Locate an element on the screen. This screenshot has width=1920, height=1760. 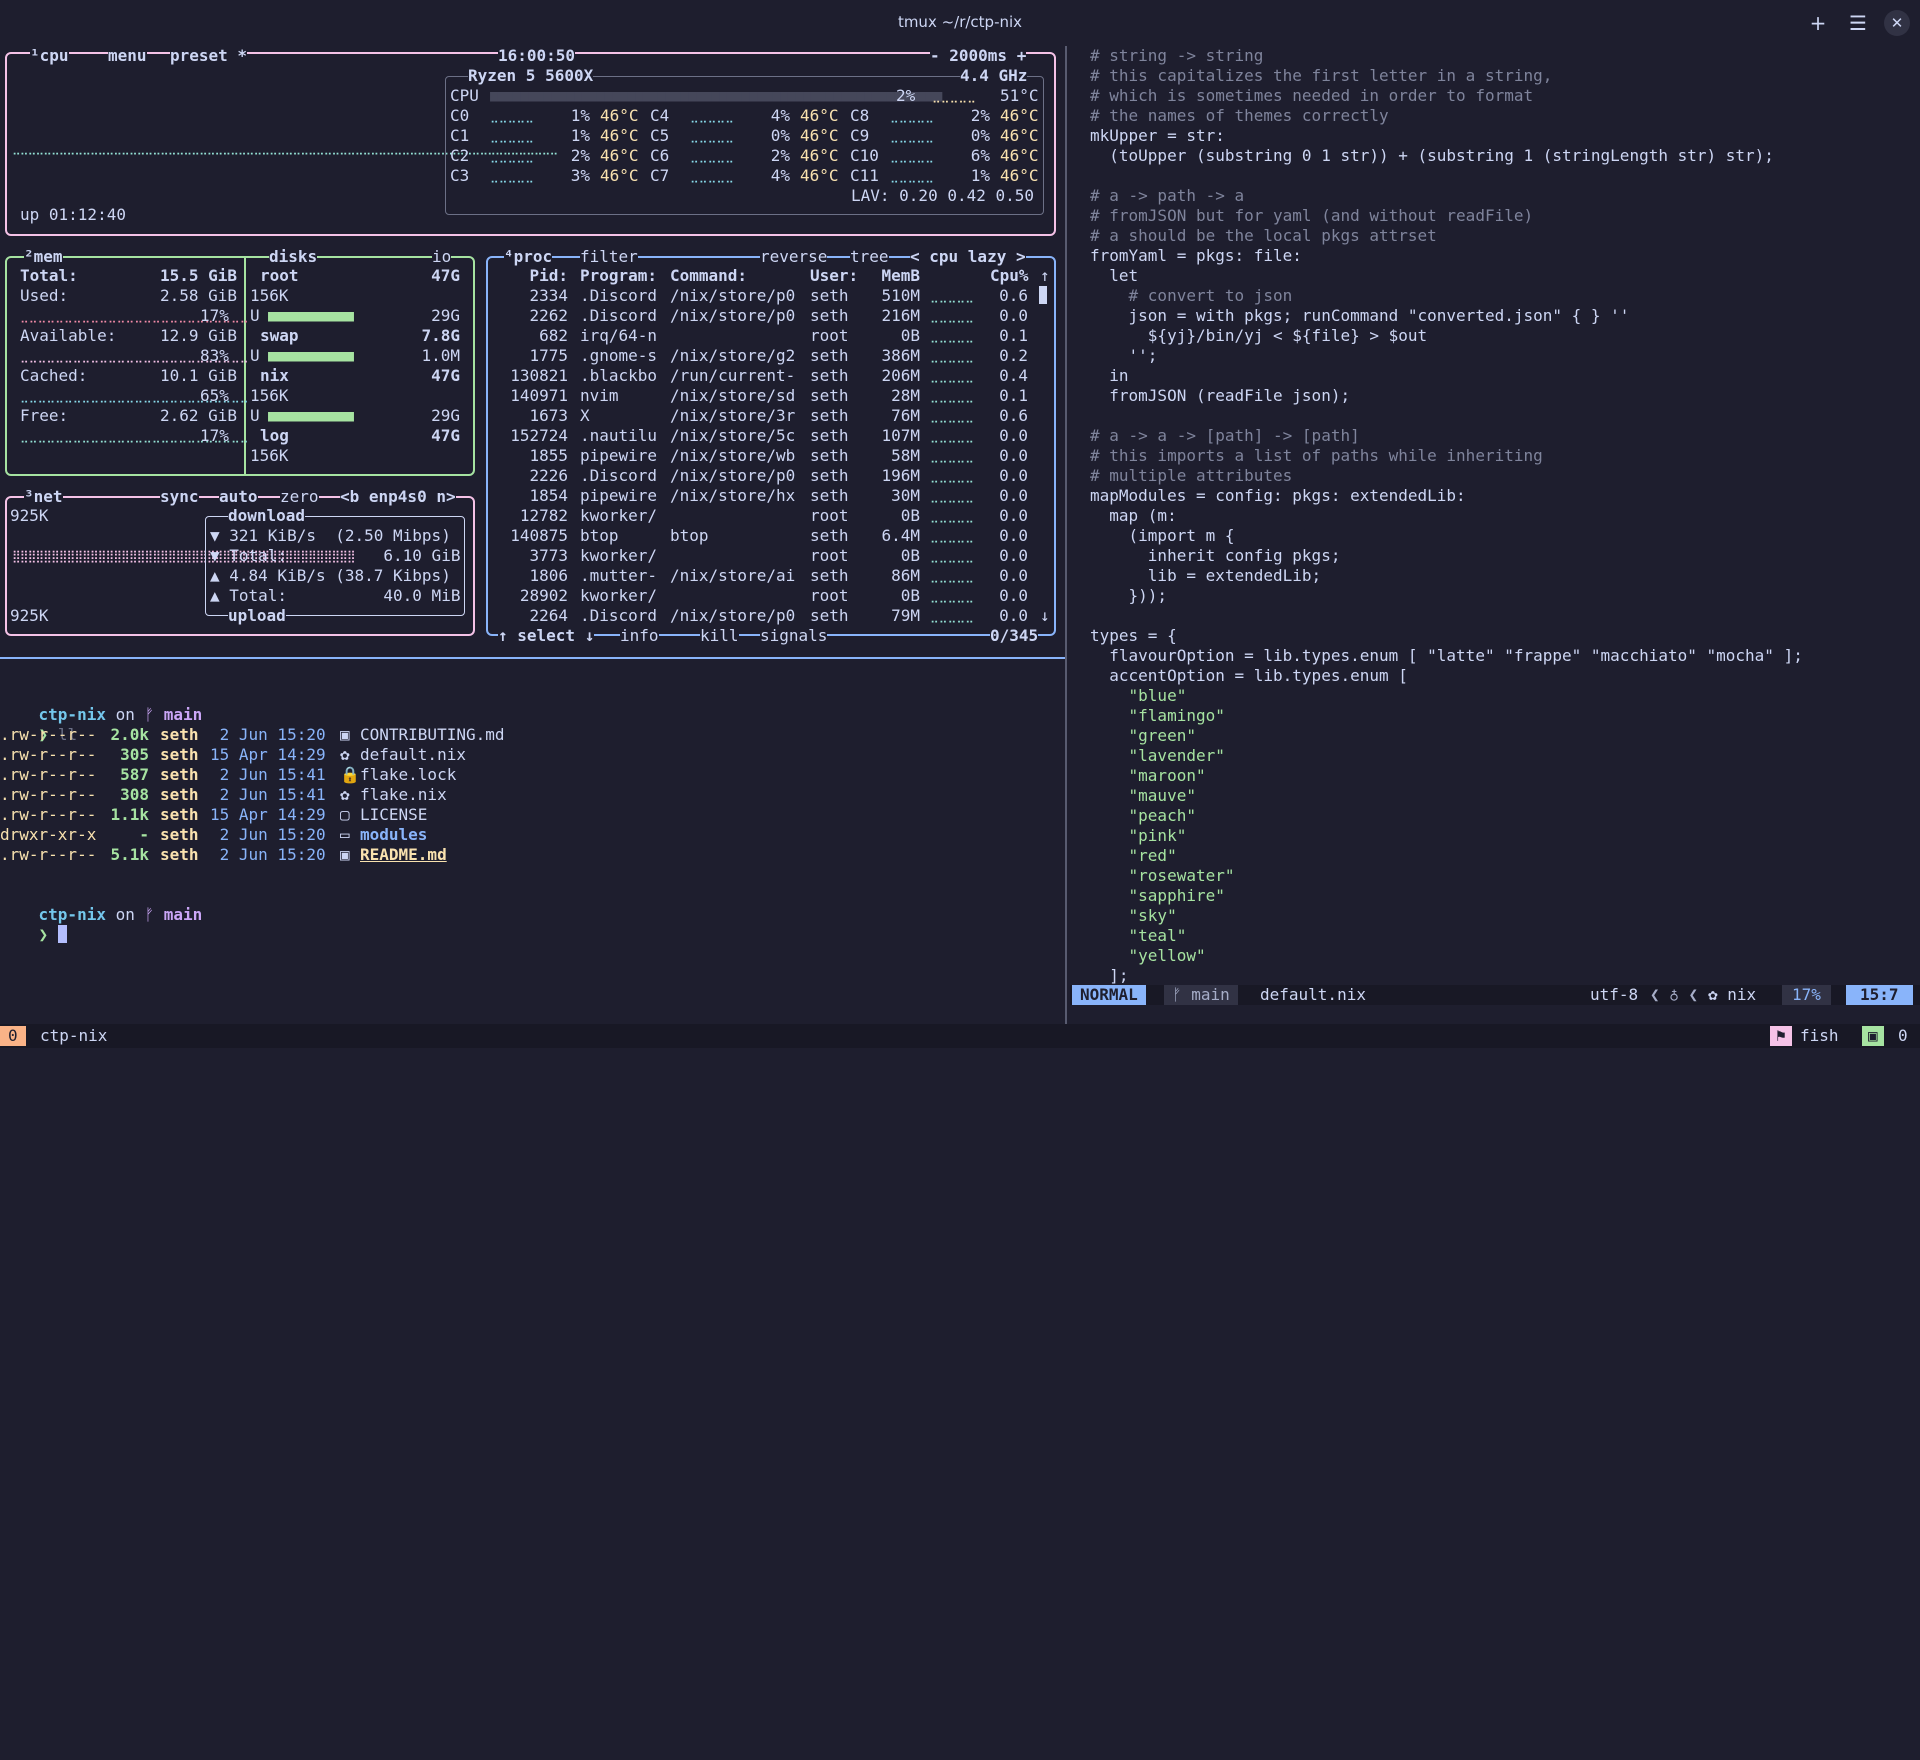
code-line: "blue" is located at coordinates (1138, 695).